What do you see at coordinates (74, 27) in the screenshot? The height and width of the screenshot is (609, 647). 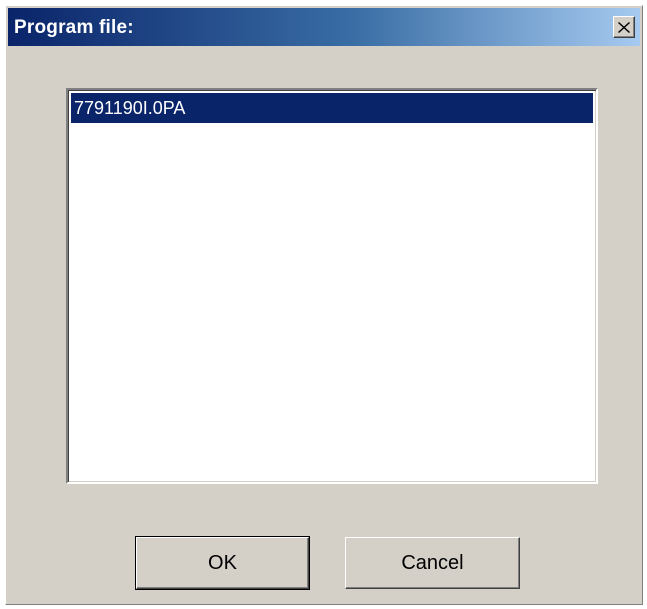 I see `dialog-title: Program file:` at bounding box center [74, 27].